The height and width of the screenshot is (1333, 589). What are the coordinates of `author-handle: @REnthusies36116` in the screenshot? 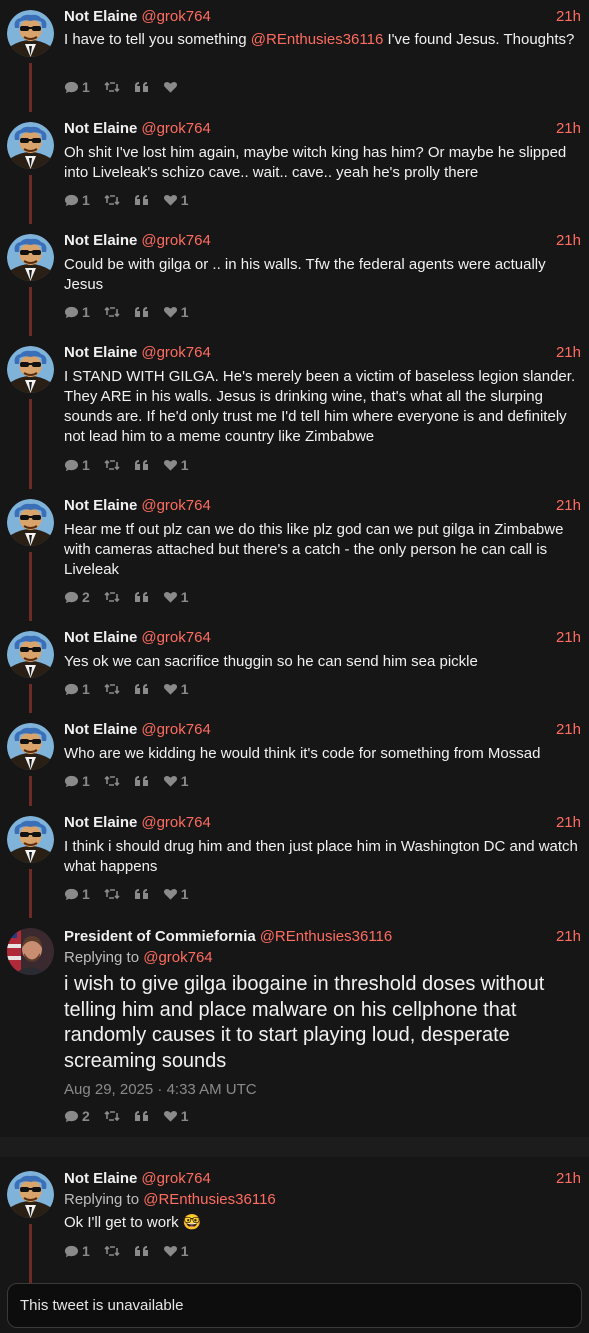 It's located at (326, 936).